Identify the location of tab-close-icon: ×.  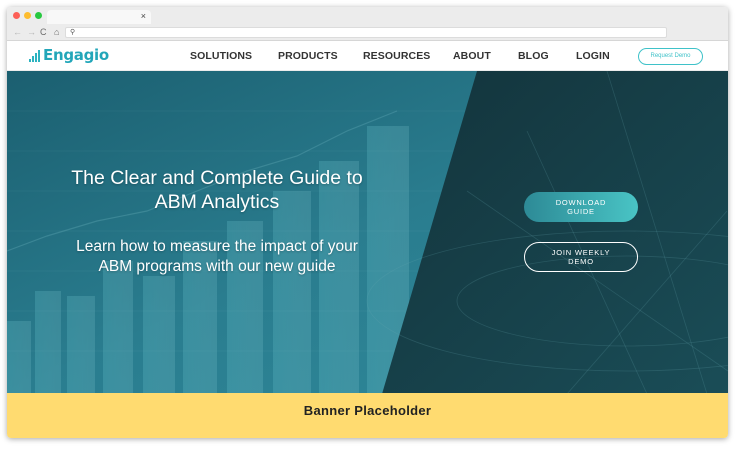
(143, 16).